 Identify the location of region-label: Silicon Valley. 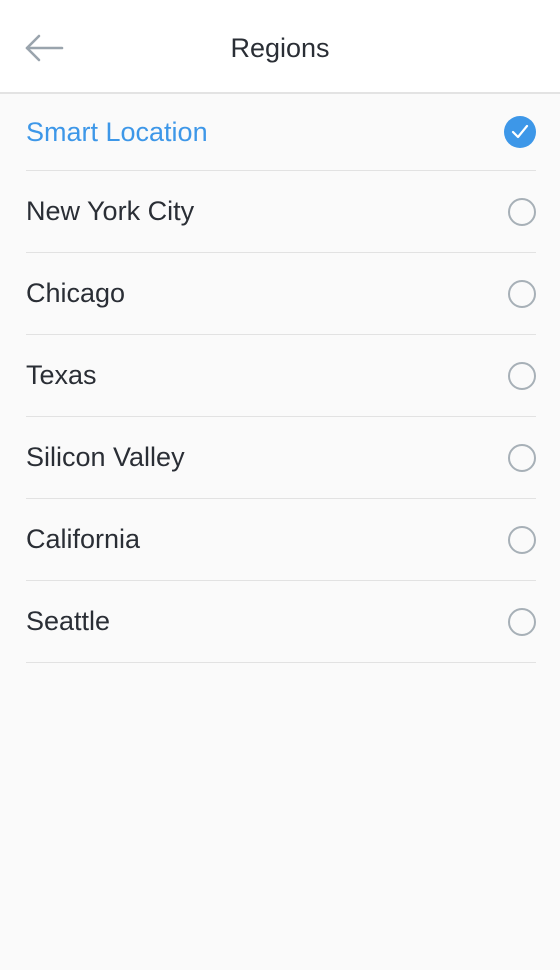
(105, 457).